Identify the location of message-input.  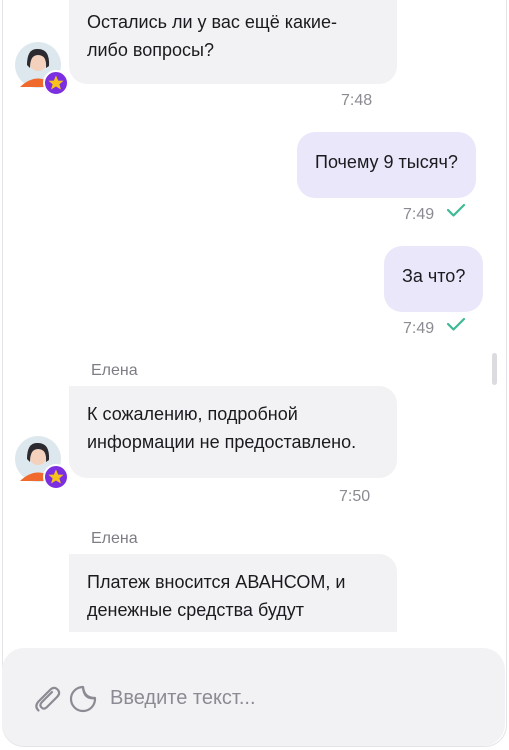
(295, 698).